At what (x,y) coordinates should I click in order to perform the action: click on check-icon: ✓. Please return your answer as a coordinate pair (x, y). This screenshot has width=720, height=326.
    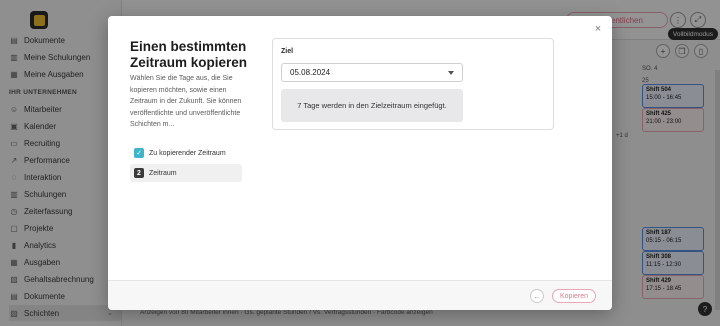
    Looking at the image, I should click on (139, 153).